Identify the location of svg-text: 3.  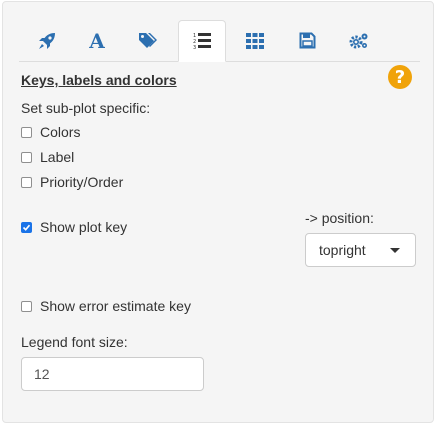
(194, 47).